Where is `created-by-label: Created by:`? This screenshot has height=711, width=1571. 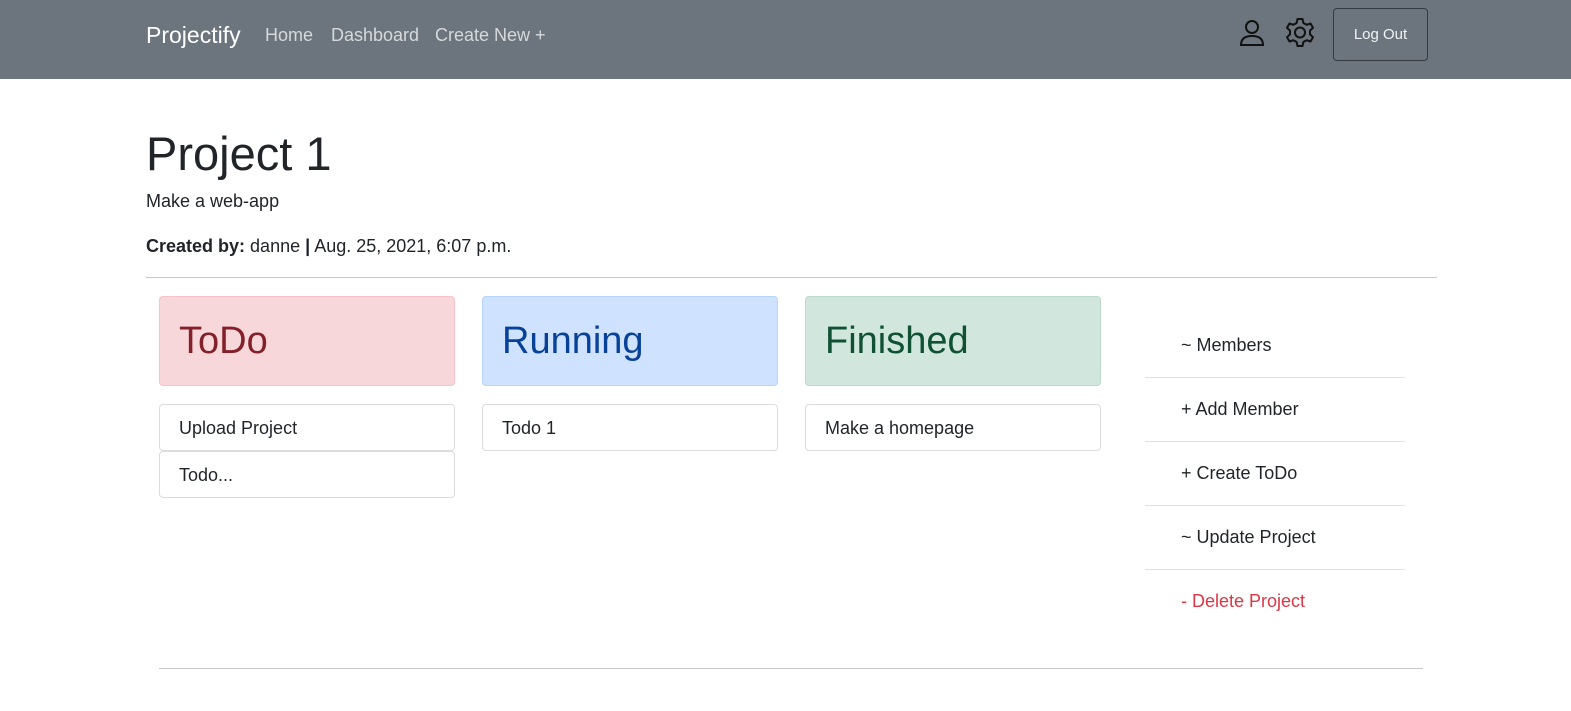
created-by-label: Created by: is located at coordinates (196, 246).